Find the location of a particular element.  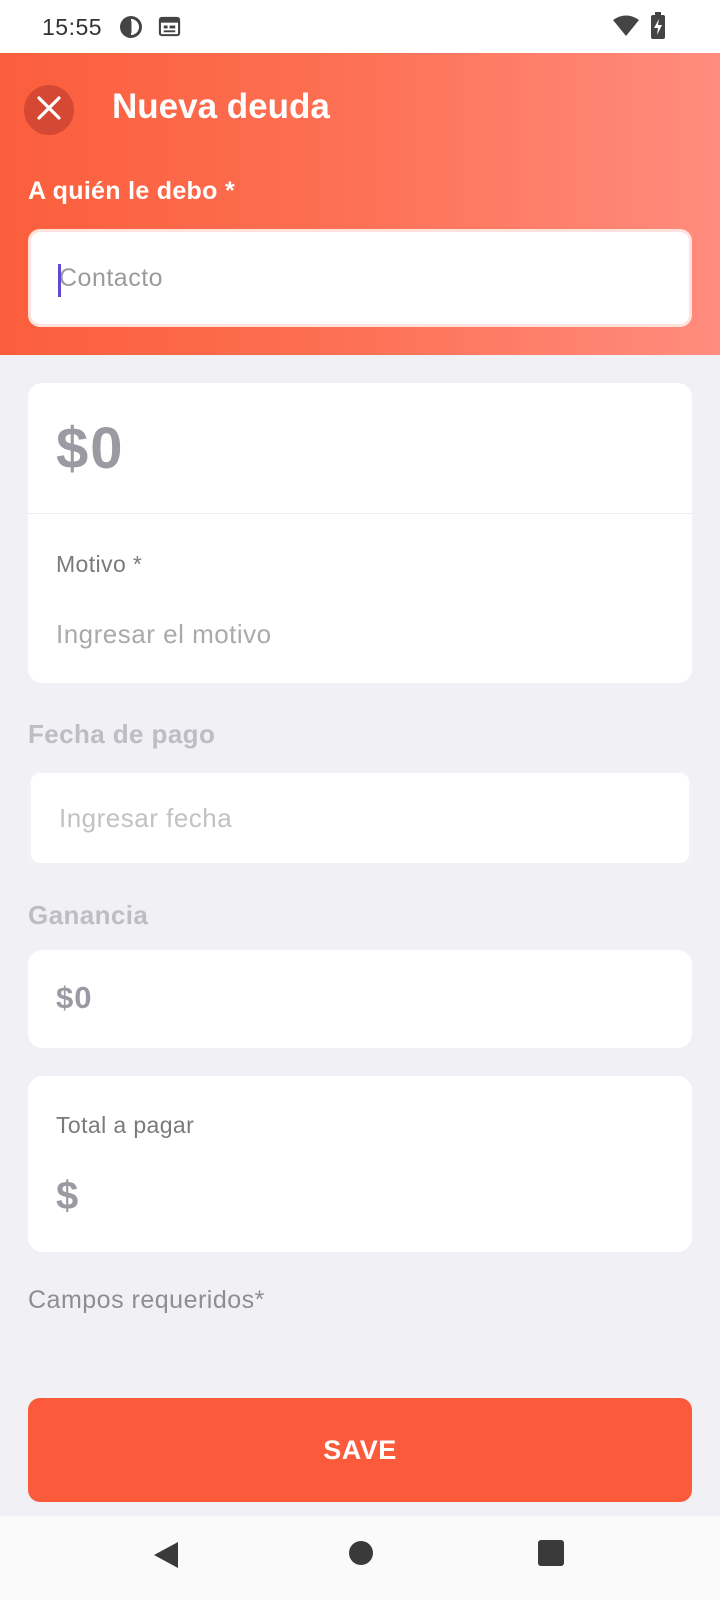

recents-icon is located at coordinates (551, 1553).